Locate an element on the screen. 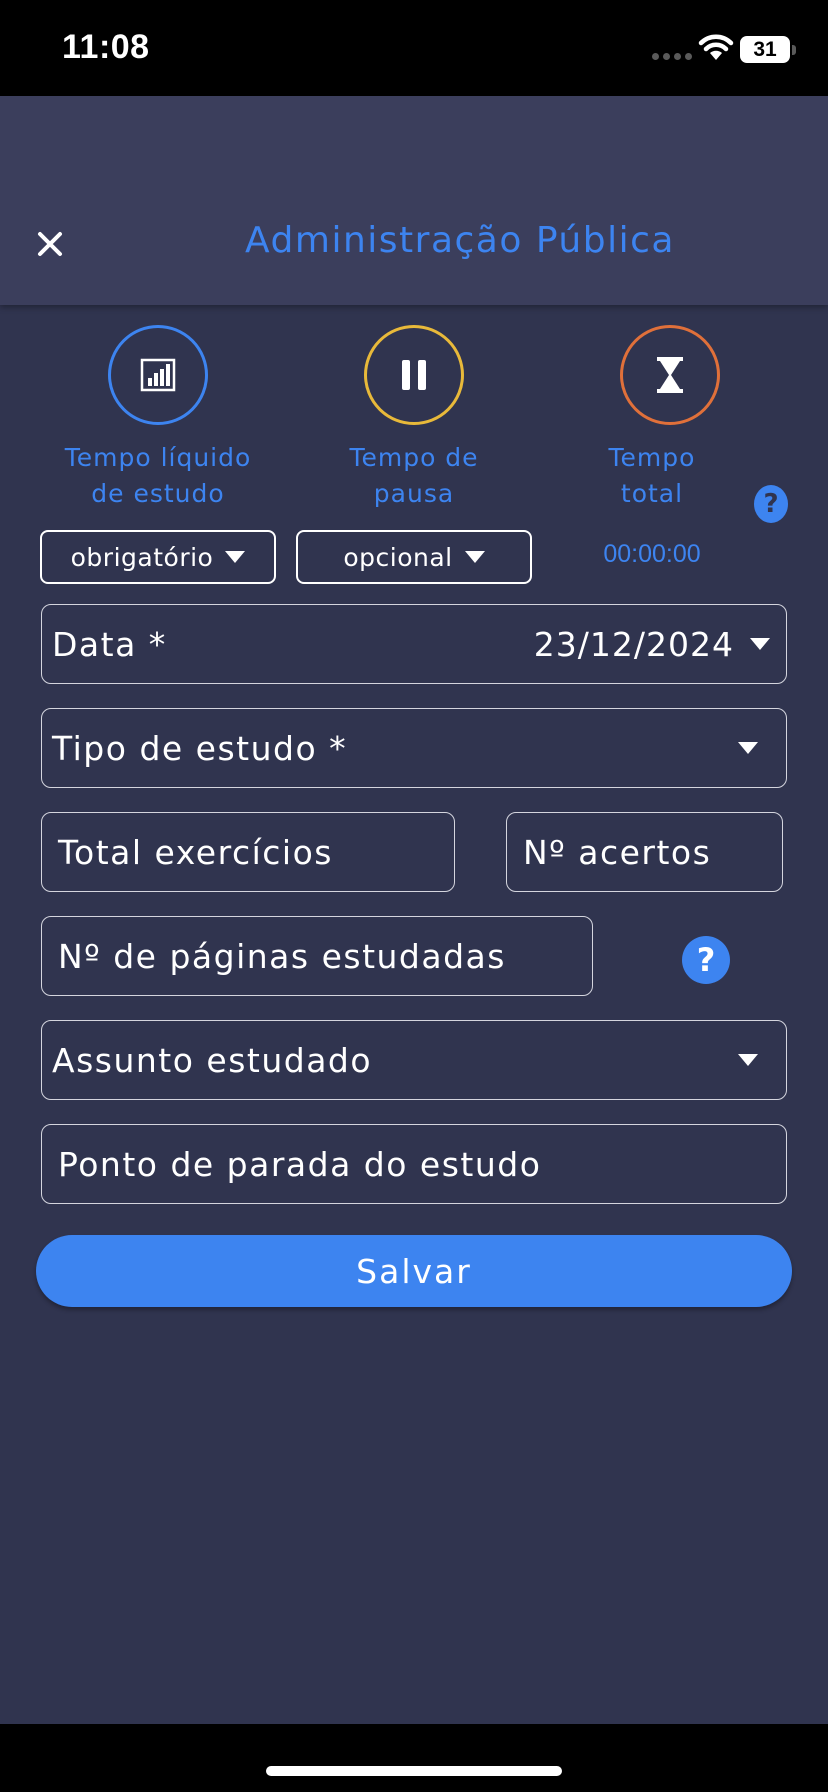 This screenshot has height=1792, width=828. pages-help-button: ? is located at coordinates (706, 960).